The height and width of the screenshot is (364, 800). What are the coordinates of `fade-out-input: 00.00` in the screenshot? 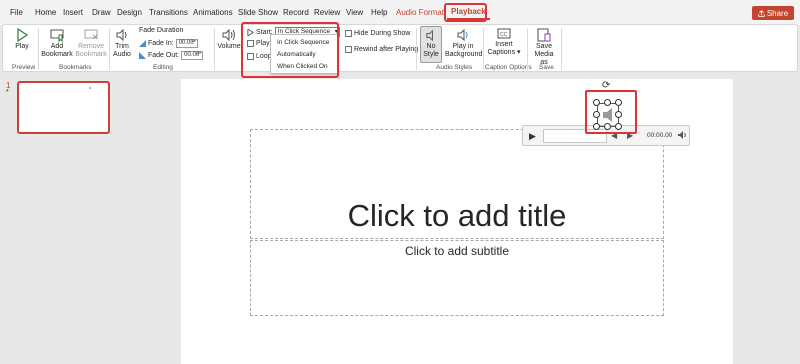 It's located at (192, 55).